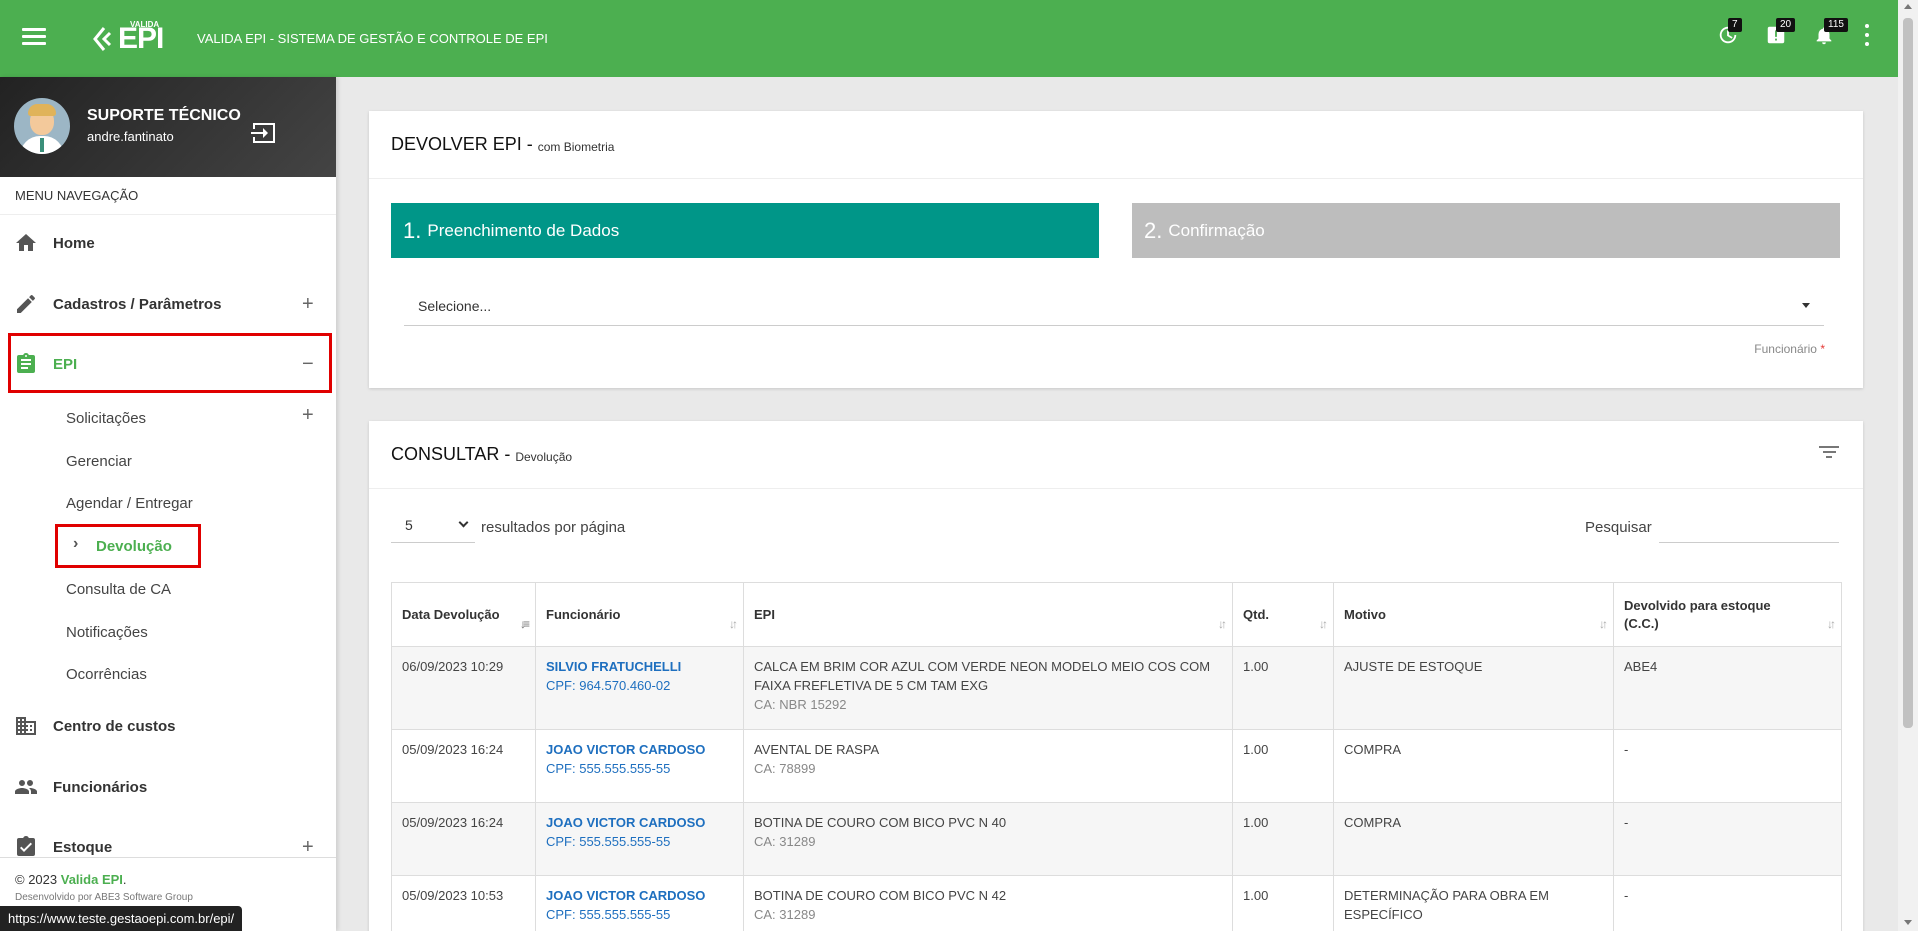 This screenshot has height=931, width=1918. Describe the element at coordinates (745, 230) in the screenshot. I see `step-1-tab: 1. Preenchimento de Dados` at that location.